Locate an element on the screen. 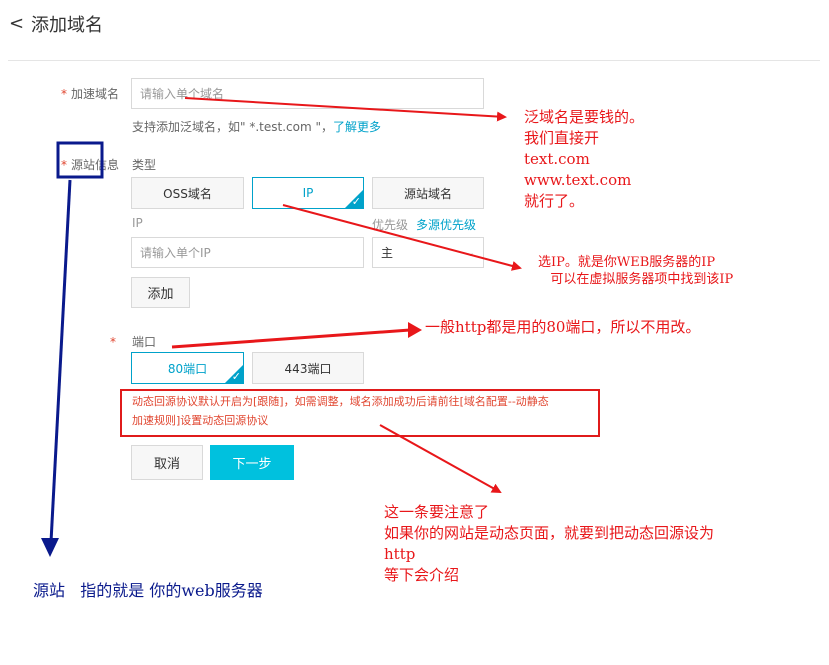 The width and height of the screenshot is (829, 665). origin-arrow-head is located at coordinates (50, 547).